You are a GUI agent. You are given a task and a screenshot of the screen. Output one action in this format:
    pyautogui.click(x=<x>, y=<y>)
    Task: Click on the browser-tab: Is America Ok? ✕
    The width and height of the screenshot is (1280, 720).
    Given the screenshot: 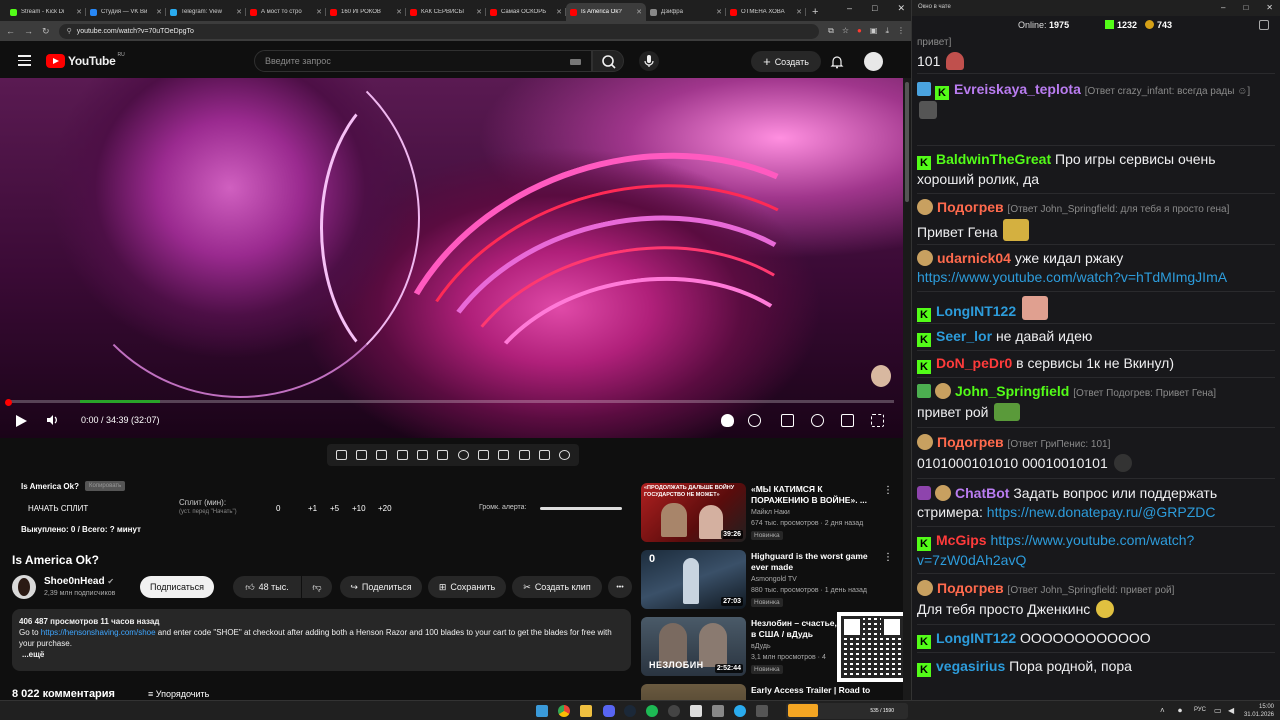 What is the action you would take?
    pyautogui.click(x=606, y=12)
    